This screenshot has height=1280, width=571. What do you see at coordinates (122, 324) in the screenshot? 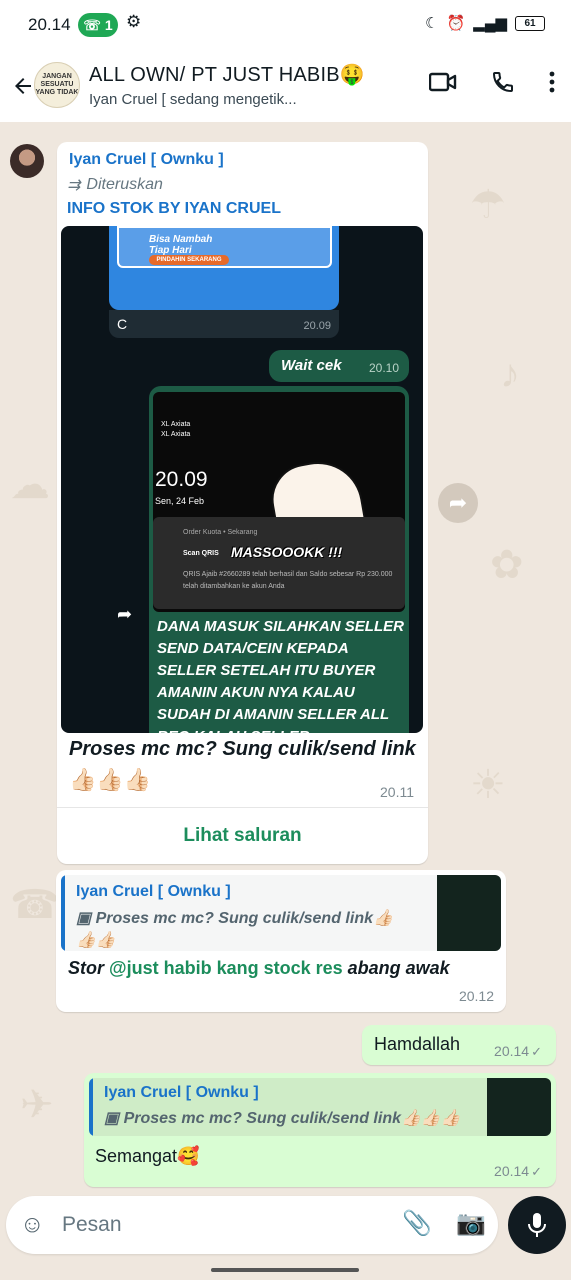
I see `inner-letter: C` at bounding box center [122, 324].